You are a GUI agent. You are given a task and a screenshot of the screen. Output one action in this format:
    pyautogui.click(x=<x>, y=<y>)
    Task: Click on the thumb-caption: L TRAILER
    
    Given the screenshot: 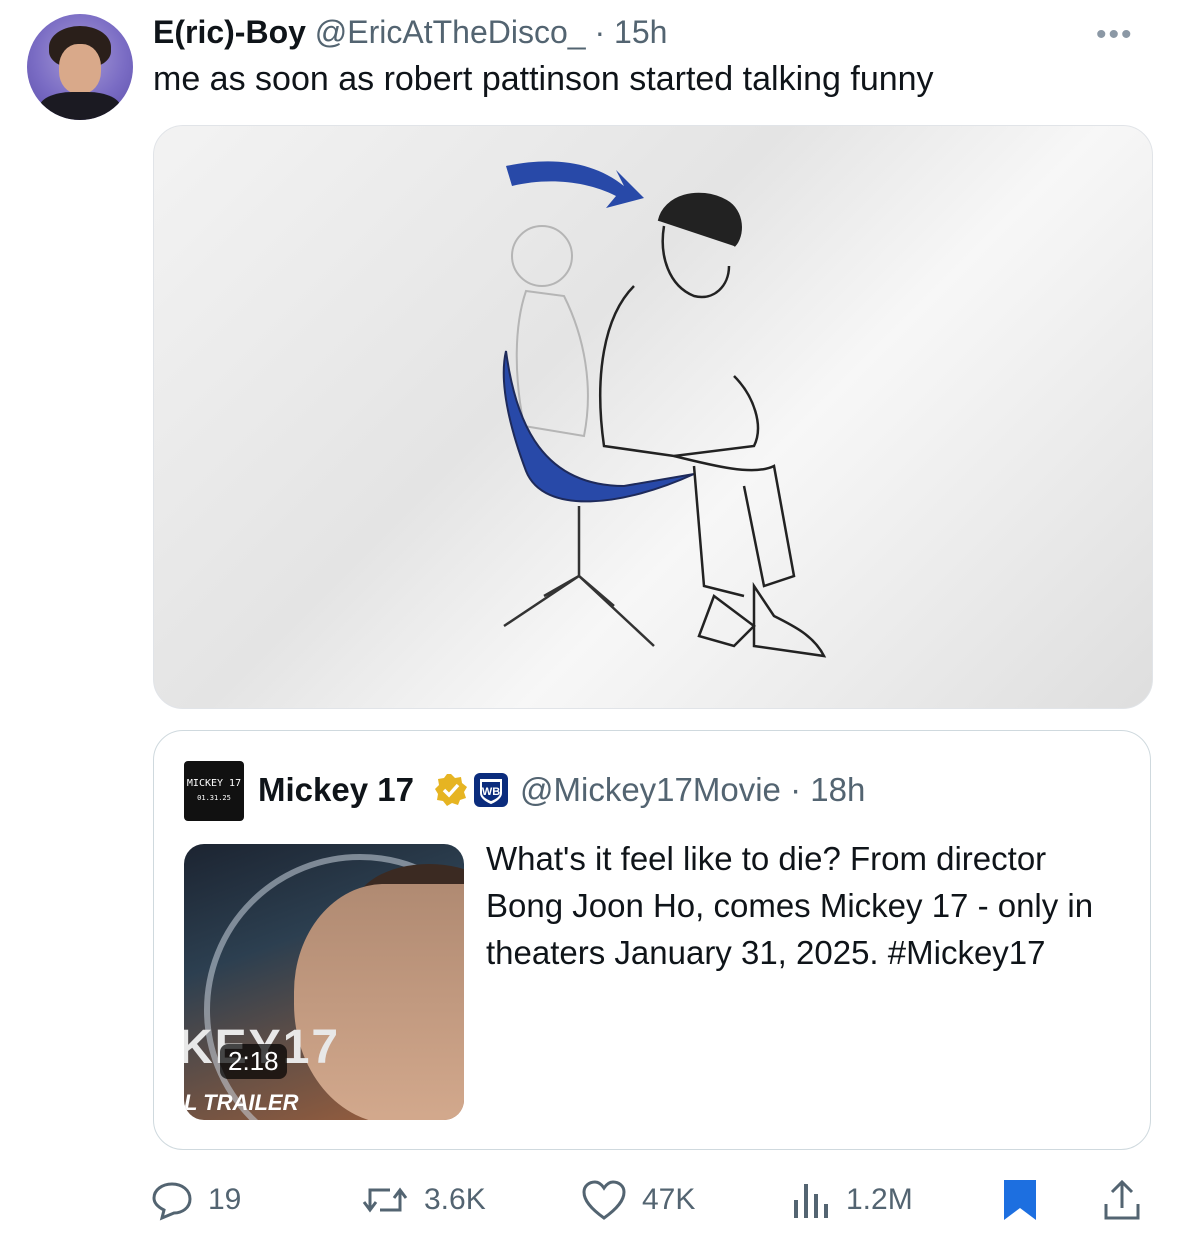 What is the action you would take?
    pyautogui.click(x=241, y=1102)
    